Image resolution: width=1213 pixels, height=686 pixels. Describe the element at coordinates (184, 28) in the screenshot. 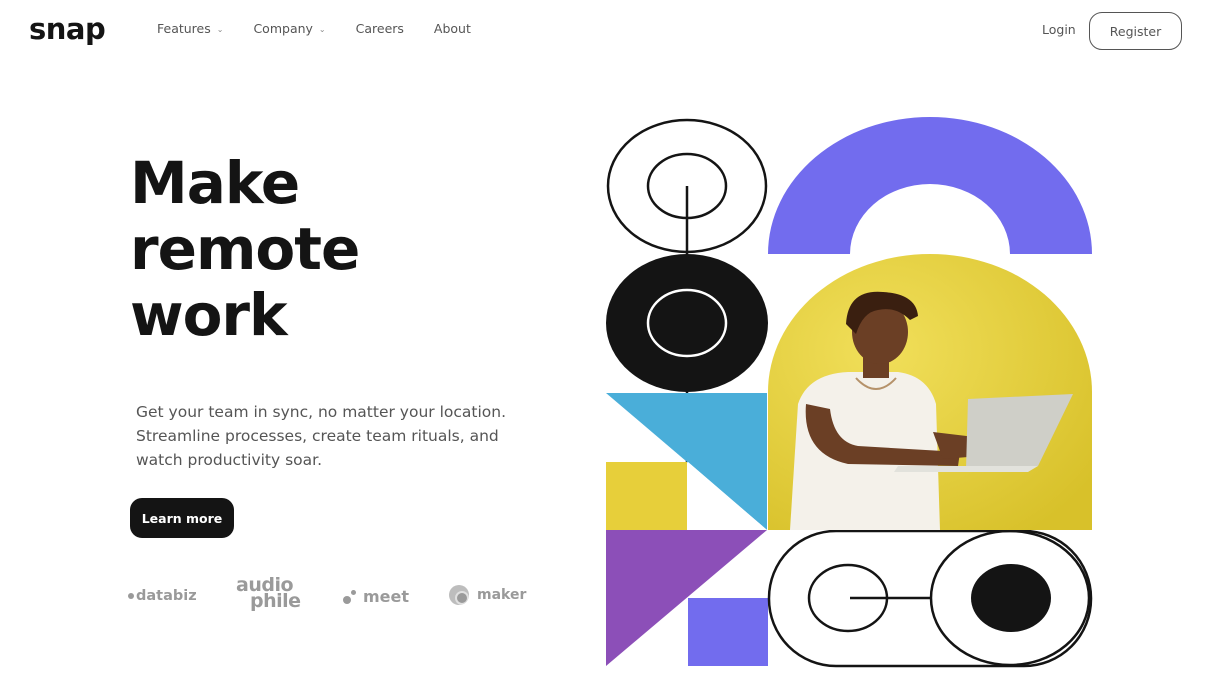

I see `nav-item-label: Features` at that location.